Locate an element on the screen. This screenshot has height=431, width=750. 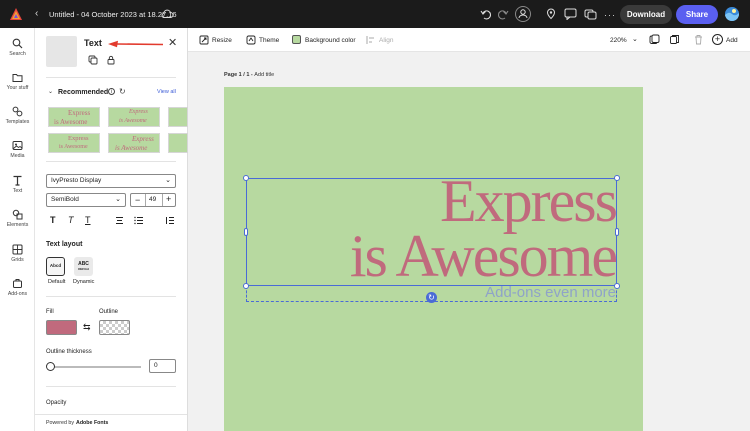
pages-icon is located at coordinates (654, 40).